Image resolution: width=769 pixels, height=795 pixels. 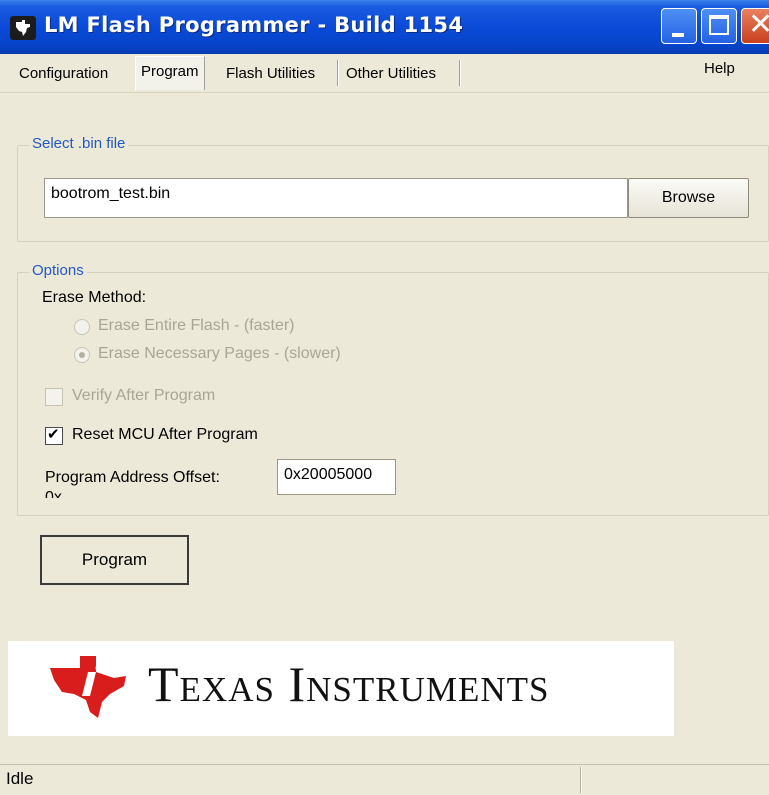 What do you see at coordinates (580, 780) in the screenshot?
I see `status-divider` at bounding box center [580, 780].